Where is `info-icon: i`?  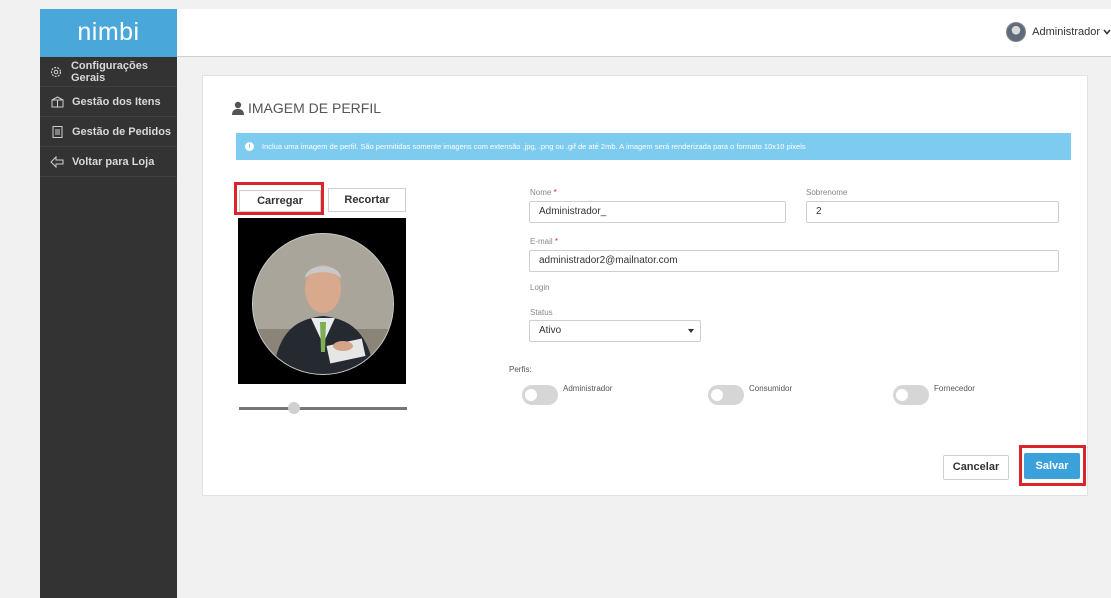
info-icon: i is located at coordinates (249, 146).